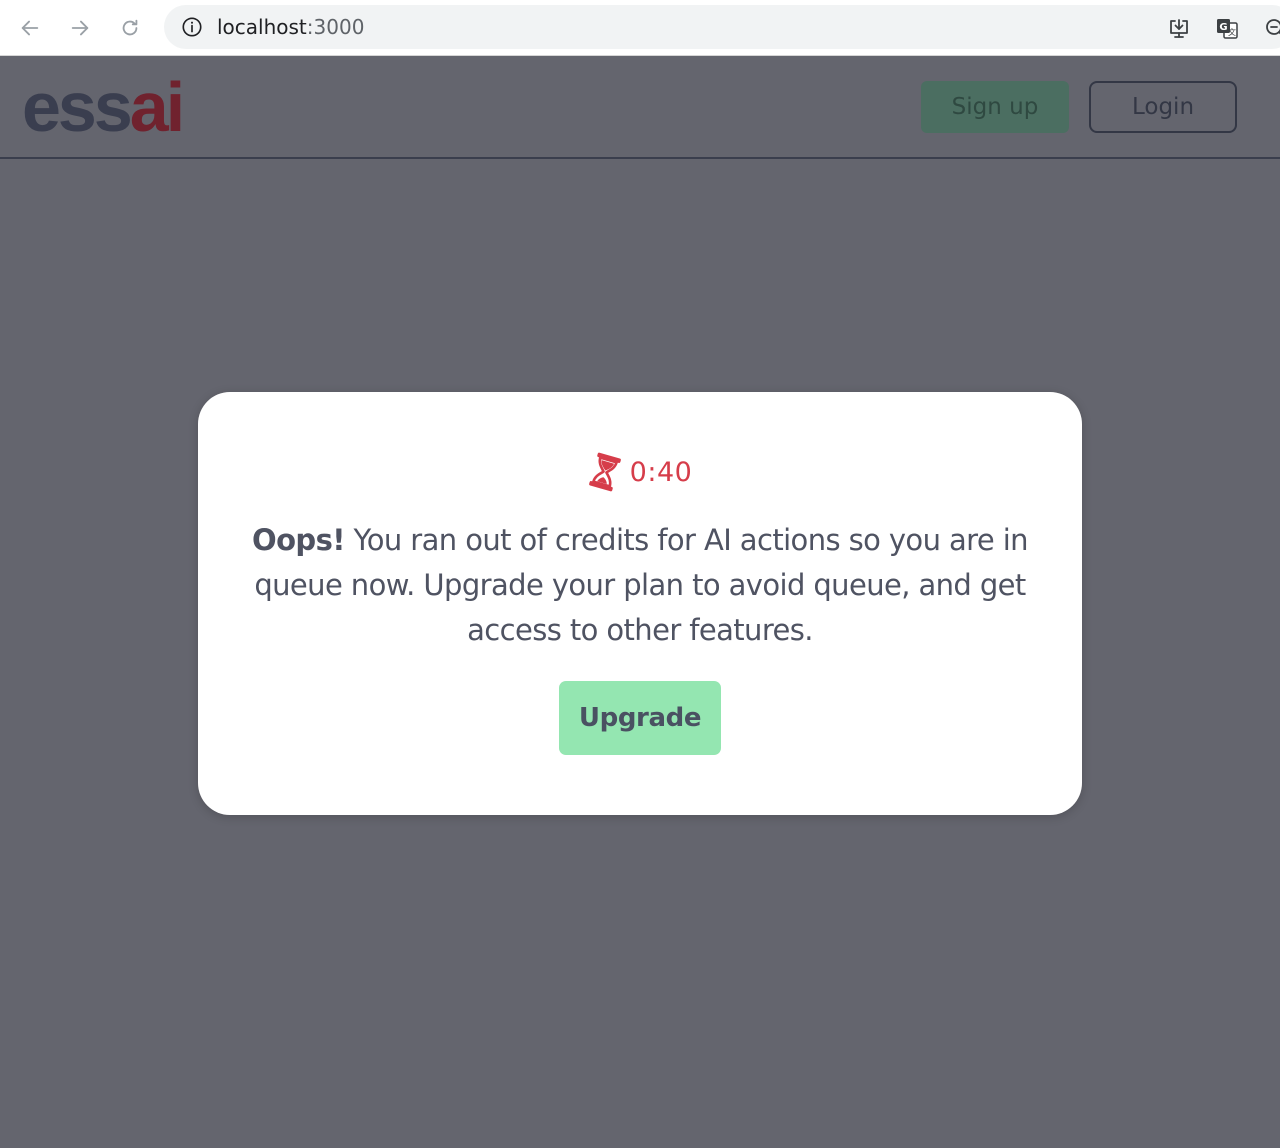  What do you see at coordinates (604, 472) in the screenshot?
I see `hourglass-icon` at bounding box center [604, 472].